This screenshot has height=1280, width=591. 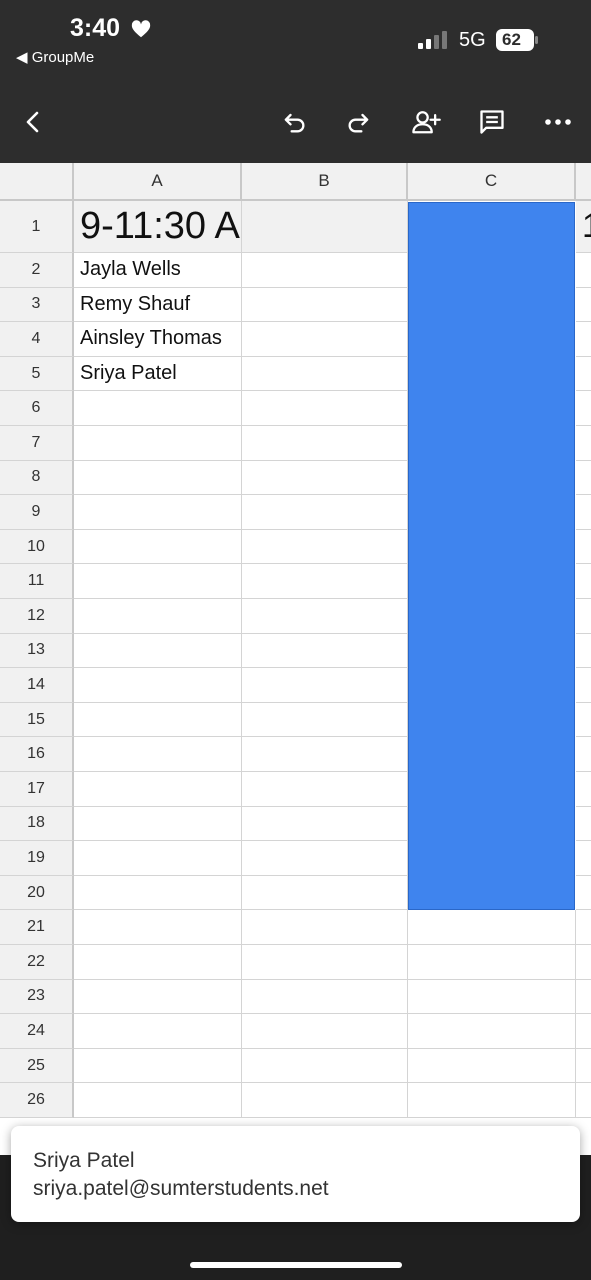 What do you see at coordinates (158, 374) in the screenshot?
I see `student-name-cell: Sriya Patel` at bounding box center [158, 374].